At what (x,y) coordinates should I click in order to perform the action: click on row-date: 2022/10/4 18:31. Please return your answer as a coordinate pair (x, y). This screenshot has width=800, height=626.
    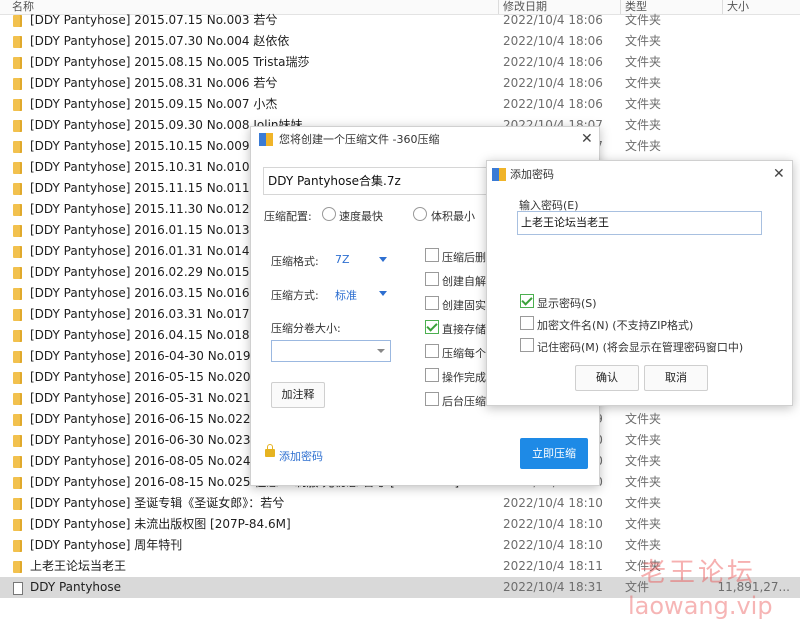
    Looking at the image, I should click on (553, 587).